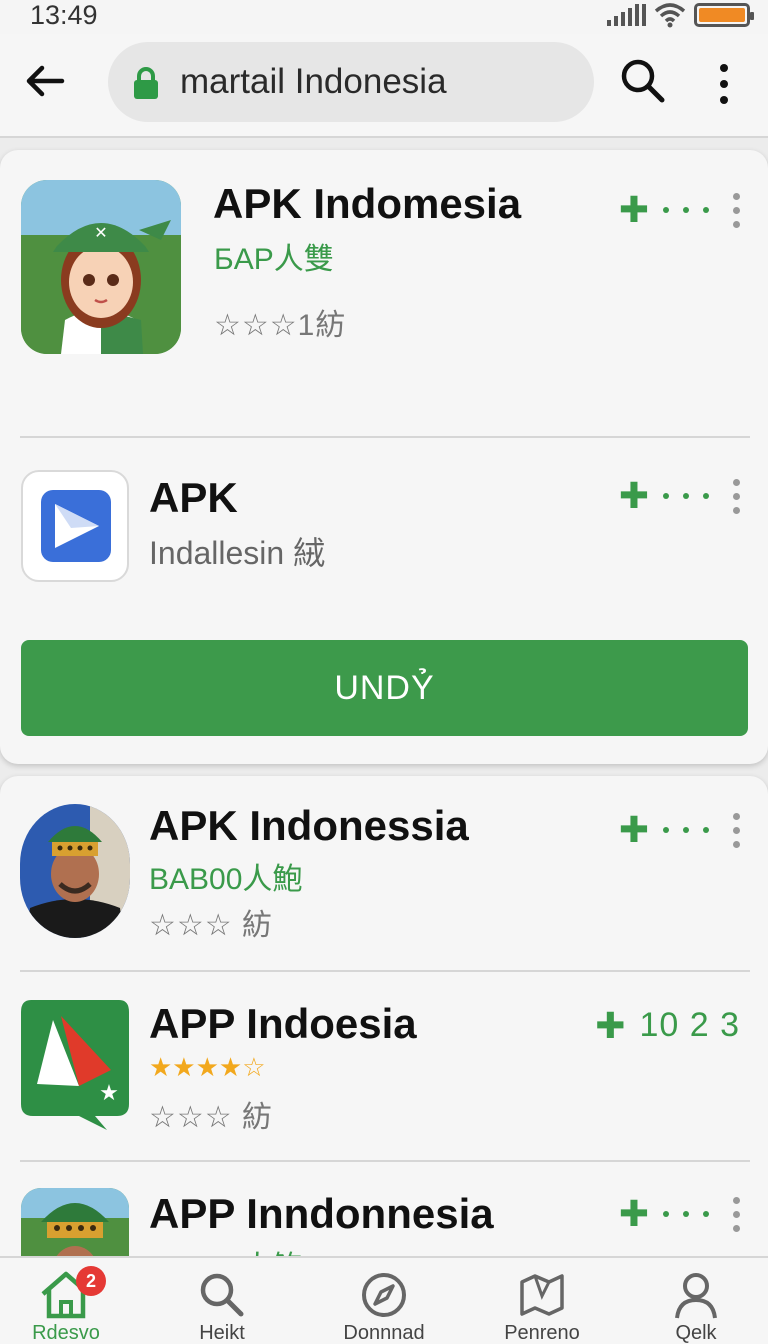 The image size is (768, 1344). What do you see at coordinates (75, 871) in the screenshot?
I see `app-icon-man-hat` at bounding box center [75, 871].